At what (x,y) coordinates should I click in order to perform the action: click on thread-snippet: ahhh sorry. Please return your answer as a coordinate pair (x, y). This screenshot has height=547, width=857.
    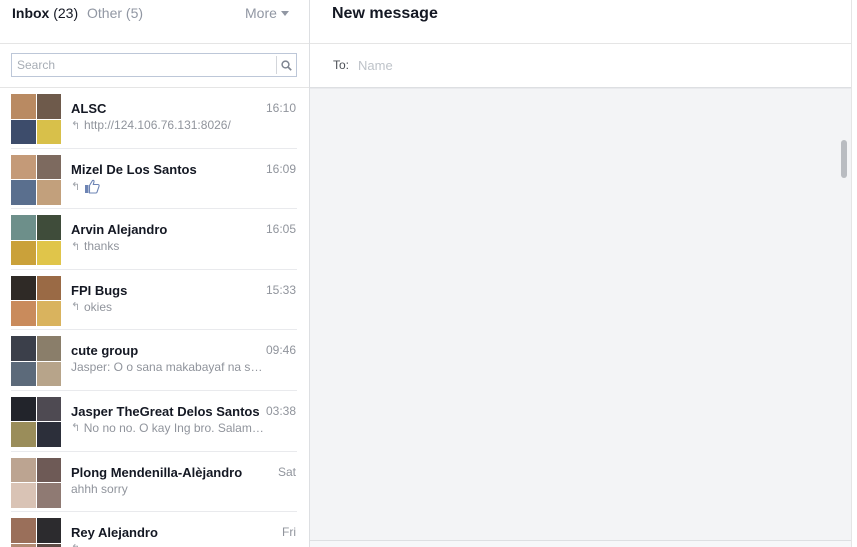
    Looking at the image, I should click on (99, 489).